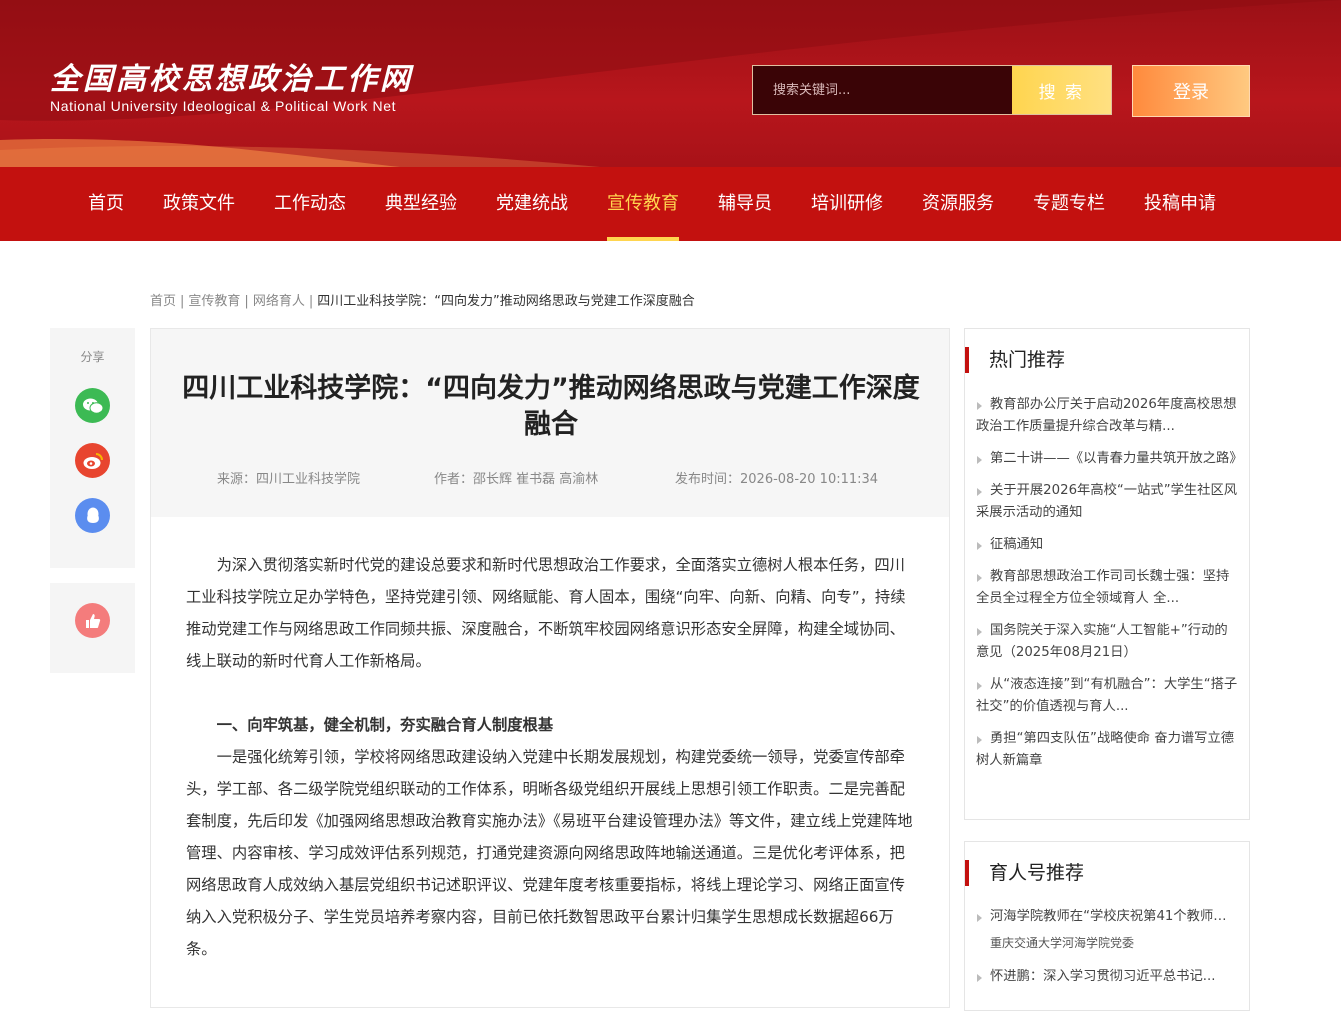  I want to click on search-input, so click(882, 90).